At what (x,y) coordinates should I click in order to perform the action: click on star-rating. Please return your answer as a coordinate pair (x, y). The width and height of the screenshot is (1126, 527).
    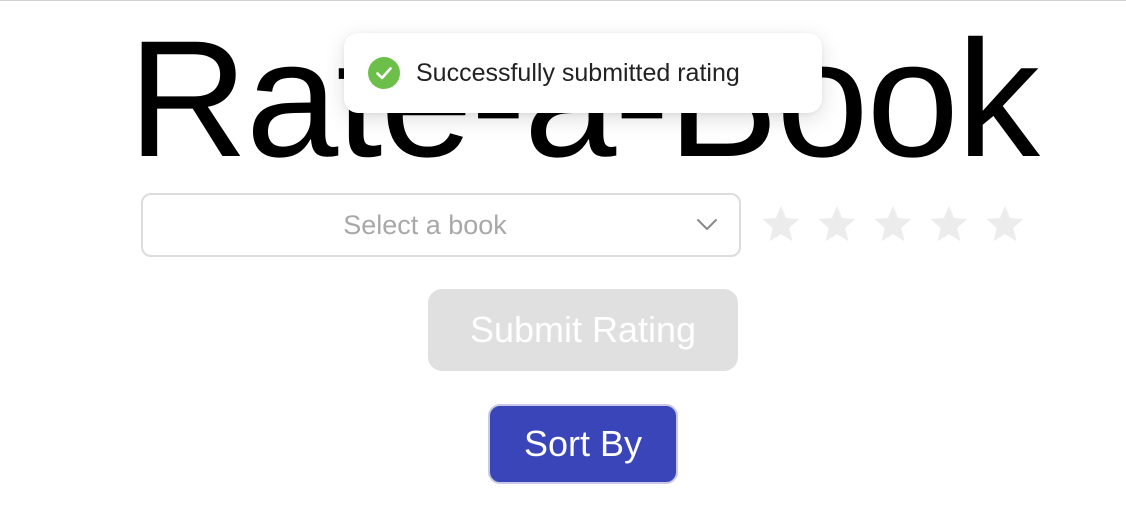
    Looking at the image, I should click on (900, 225).